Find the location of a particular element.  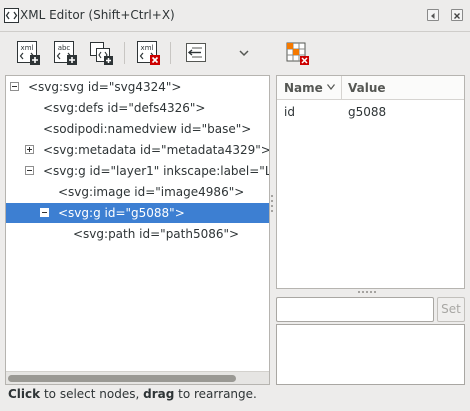

tree-node: <svg:image id="image4986"> is located at coordinates (137, 192).